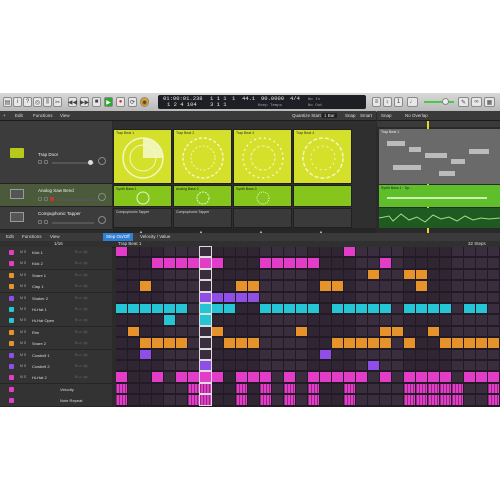 The image size is (500, 500). I want to click on ruler, so click(438, 124).